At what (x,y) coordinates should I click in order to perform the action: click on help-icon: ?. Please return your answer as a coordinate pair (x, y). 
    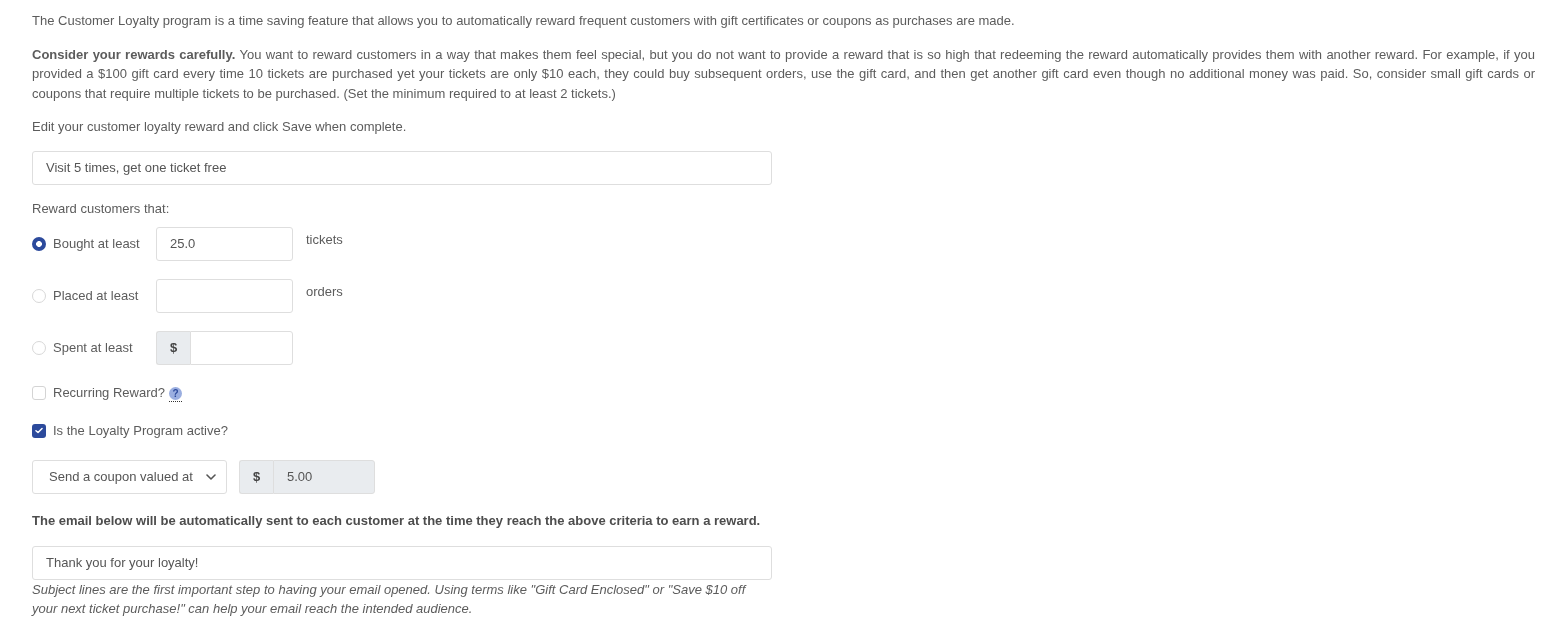
    Looking at the image, I should click on (175, 393).